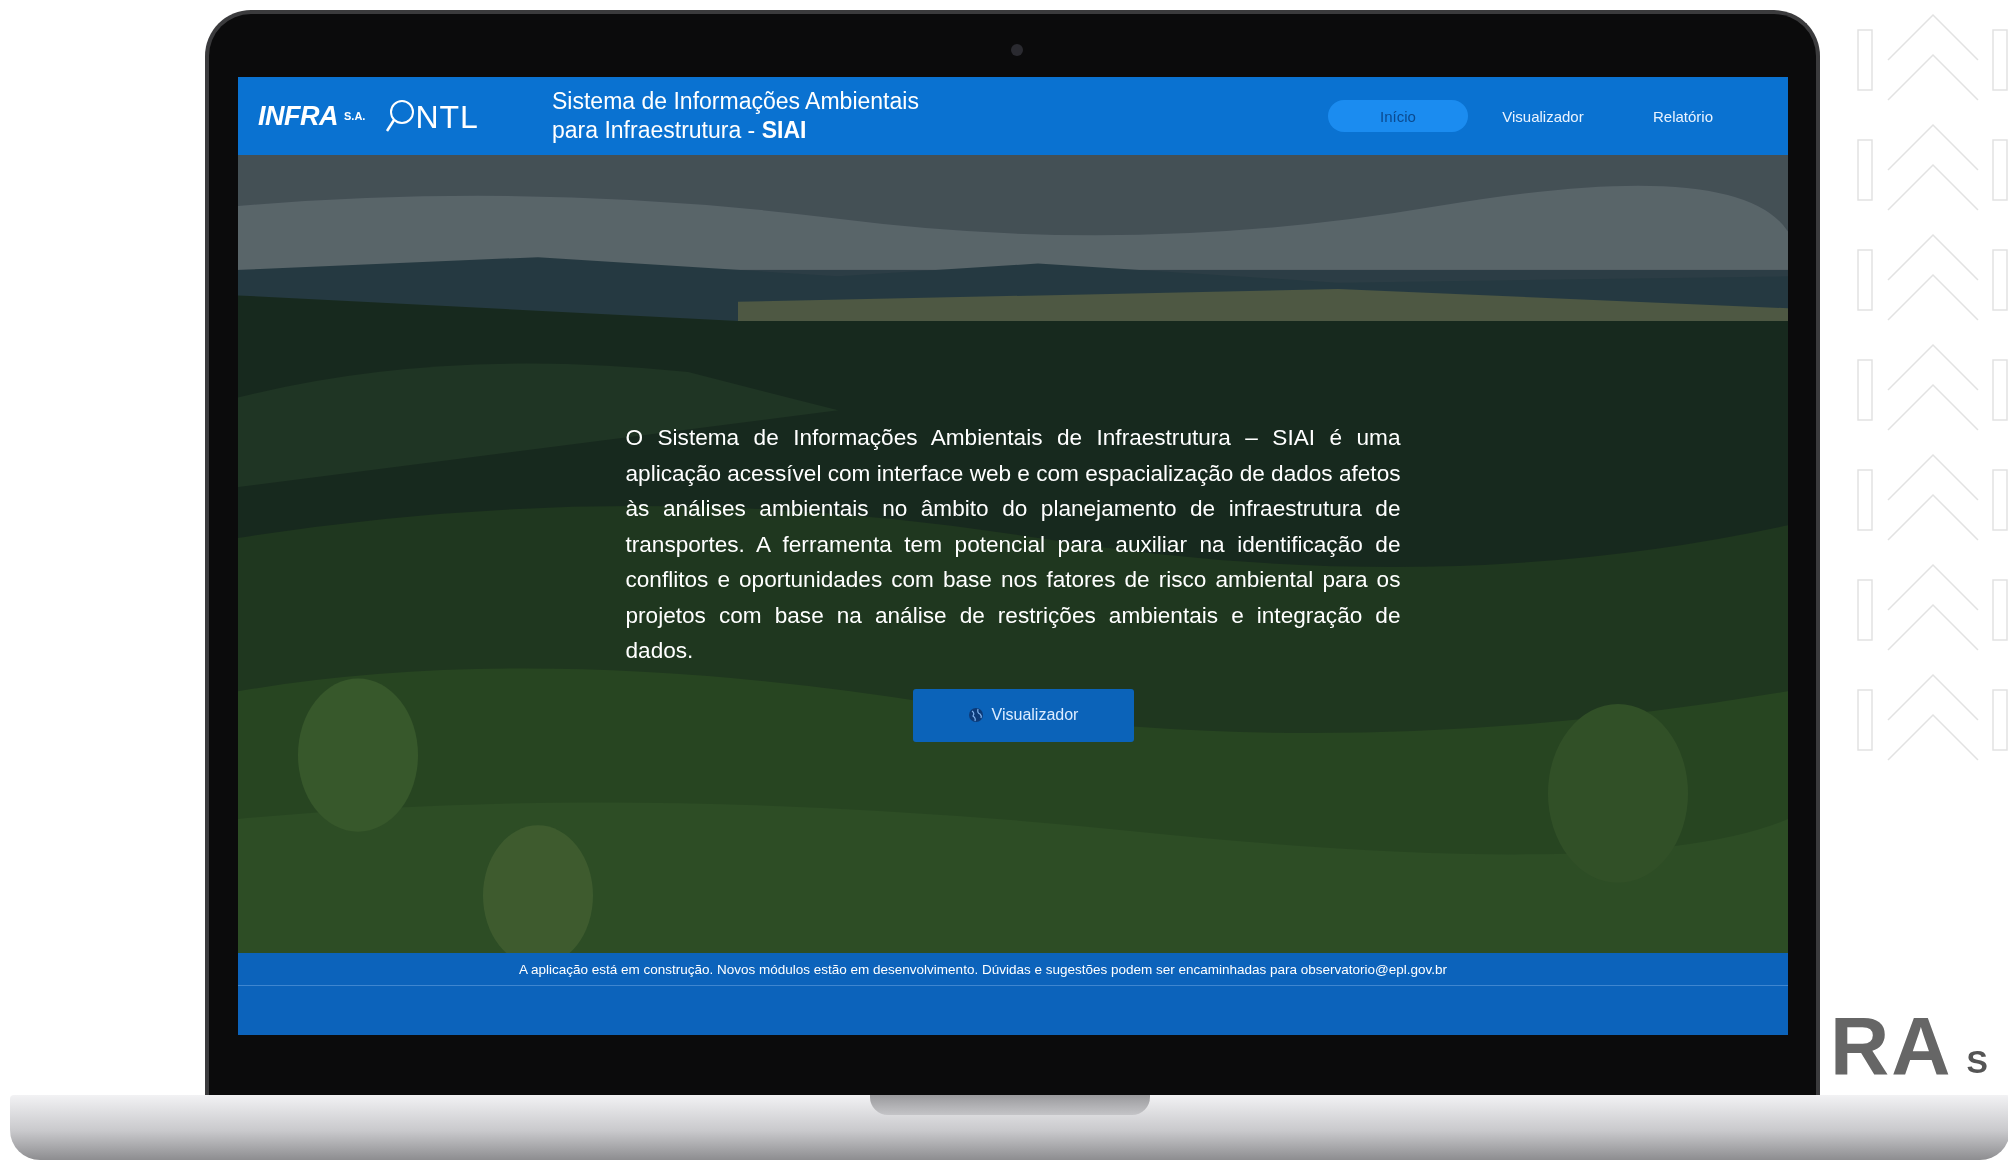  Describe the element at coordinates (1543, 116) in the screenshot. I see `nav-tab: Visualizador` at that location.